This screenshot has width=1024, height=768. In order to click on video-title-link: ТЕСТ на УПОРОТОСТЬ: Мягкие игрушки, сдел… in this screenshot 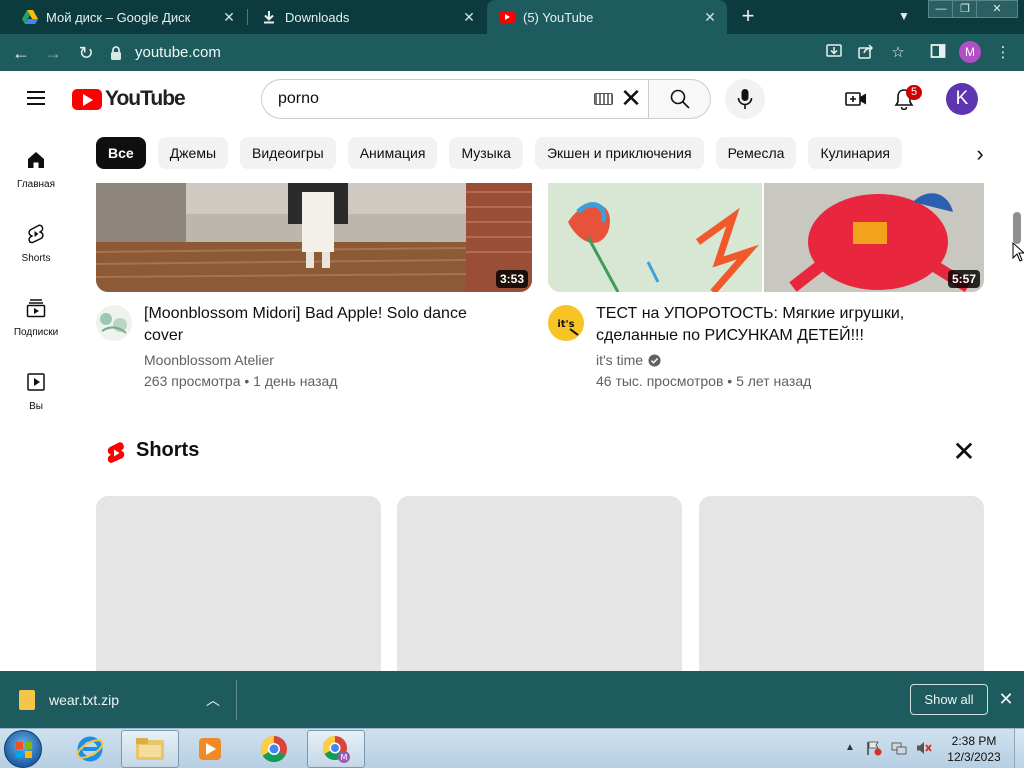, I will do `click(776, 325)`.